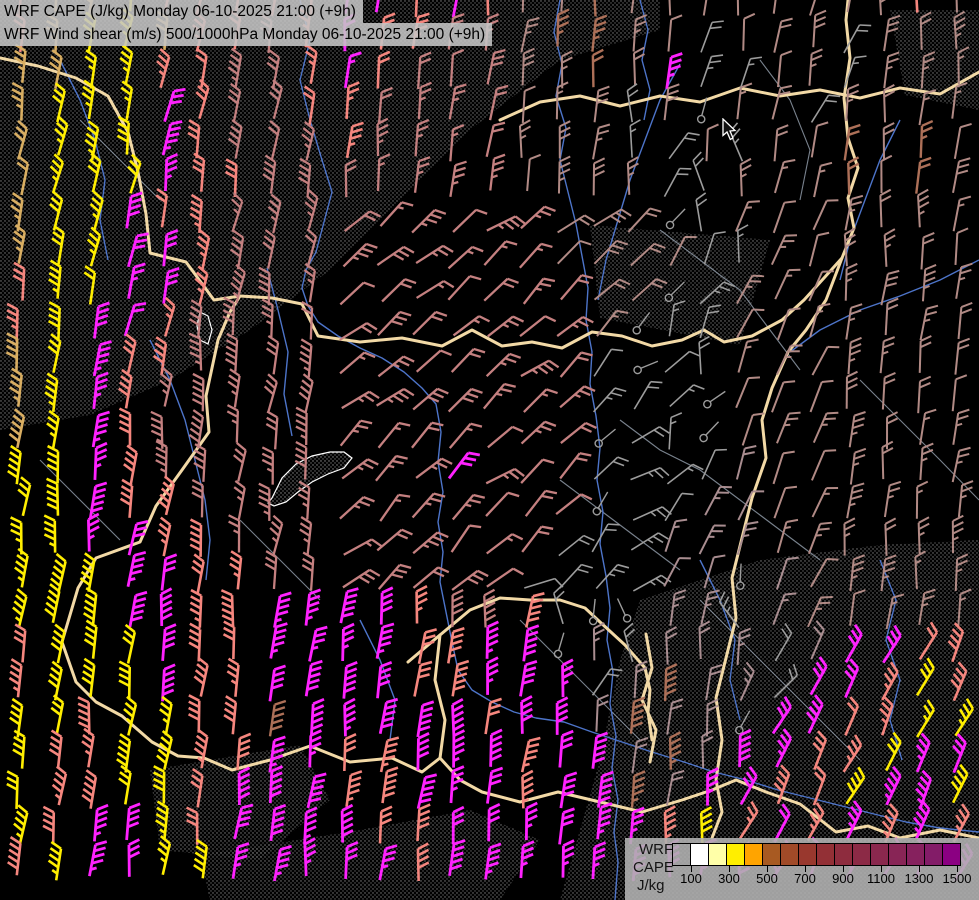  Describe the element at coordinates (843, 878) in the screenshot. I see `legend-tick-label: 900` at that location.